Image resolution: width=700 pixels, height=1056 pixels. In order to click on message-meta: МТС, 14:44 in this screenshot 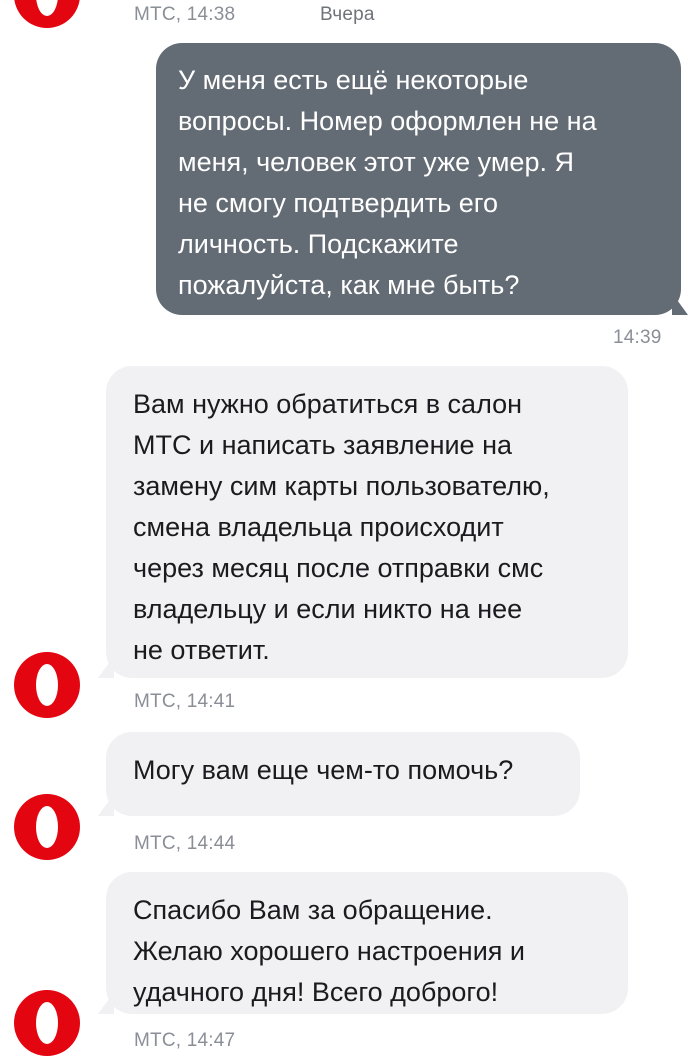, I will do `click(185, 843)`.